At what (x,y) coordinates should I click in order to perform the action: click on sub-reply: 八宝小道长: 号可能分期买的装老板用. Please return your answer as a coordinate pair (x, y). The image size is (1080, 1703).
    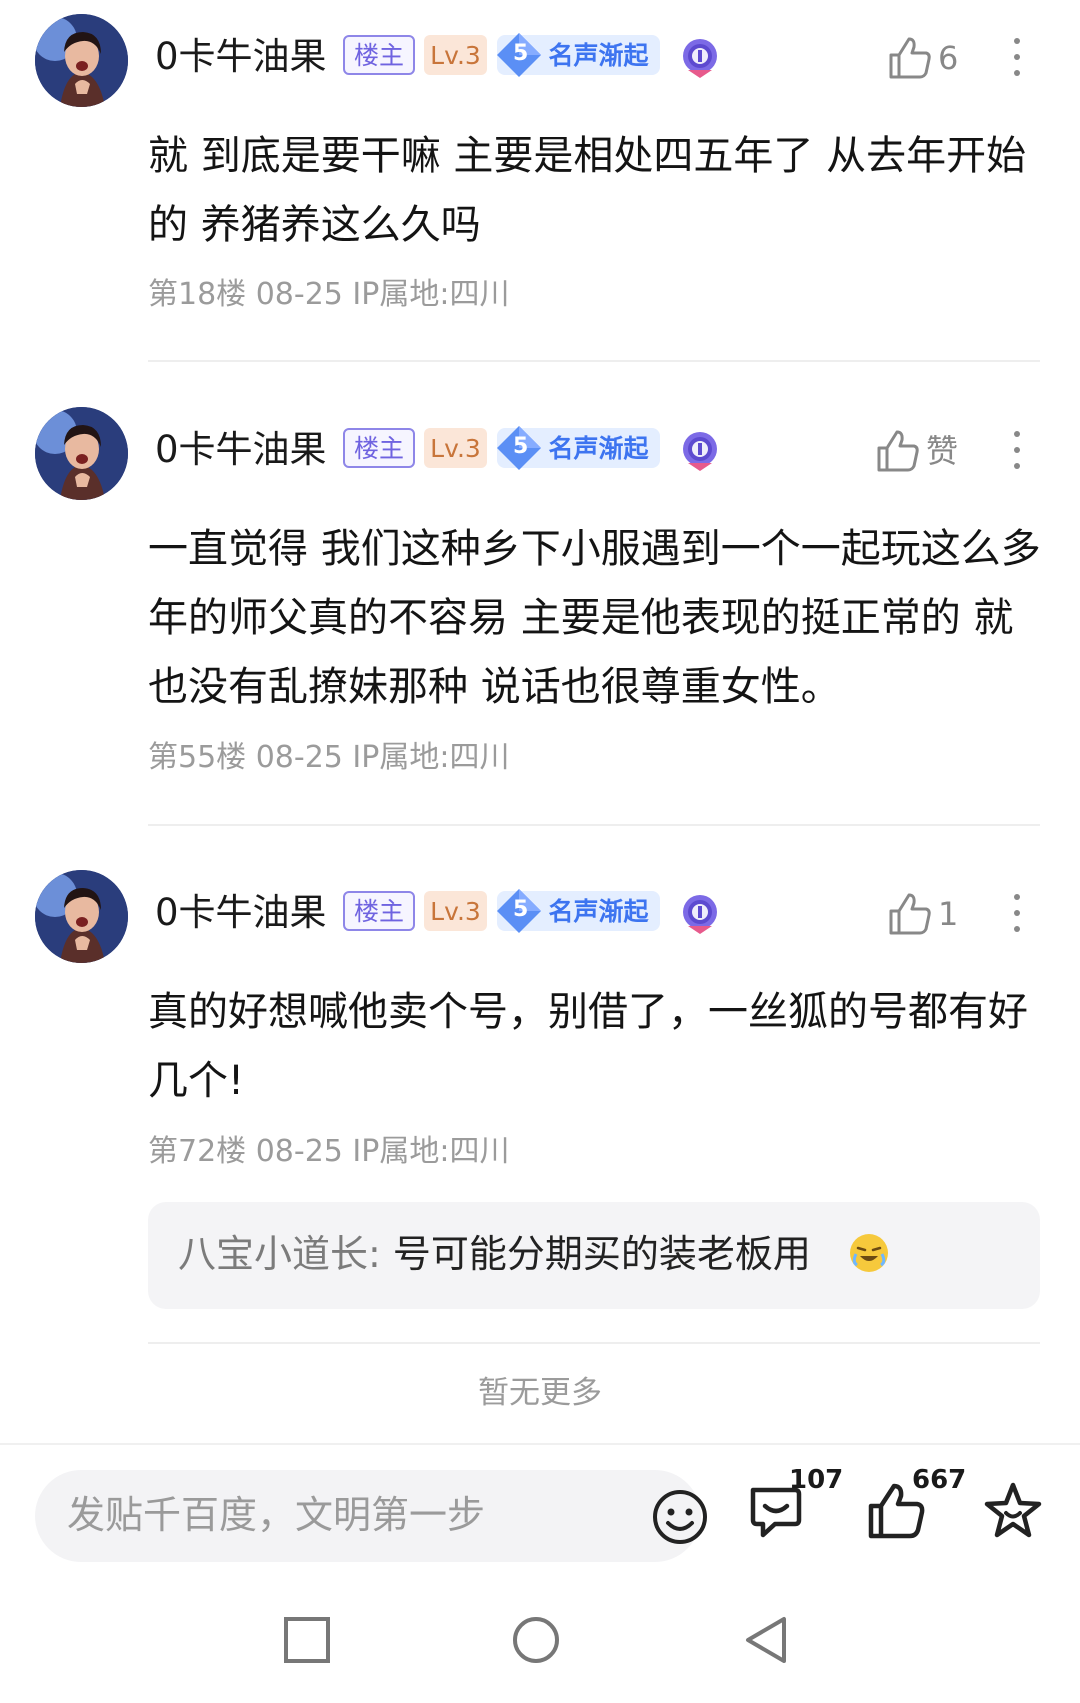
    Looking at the image, I should click on (594, 1255).